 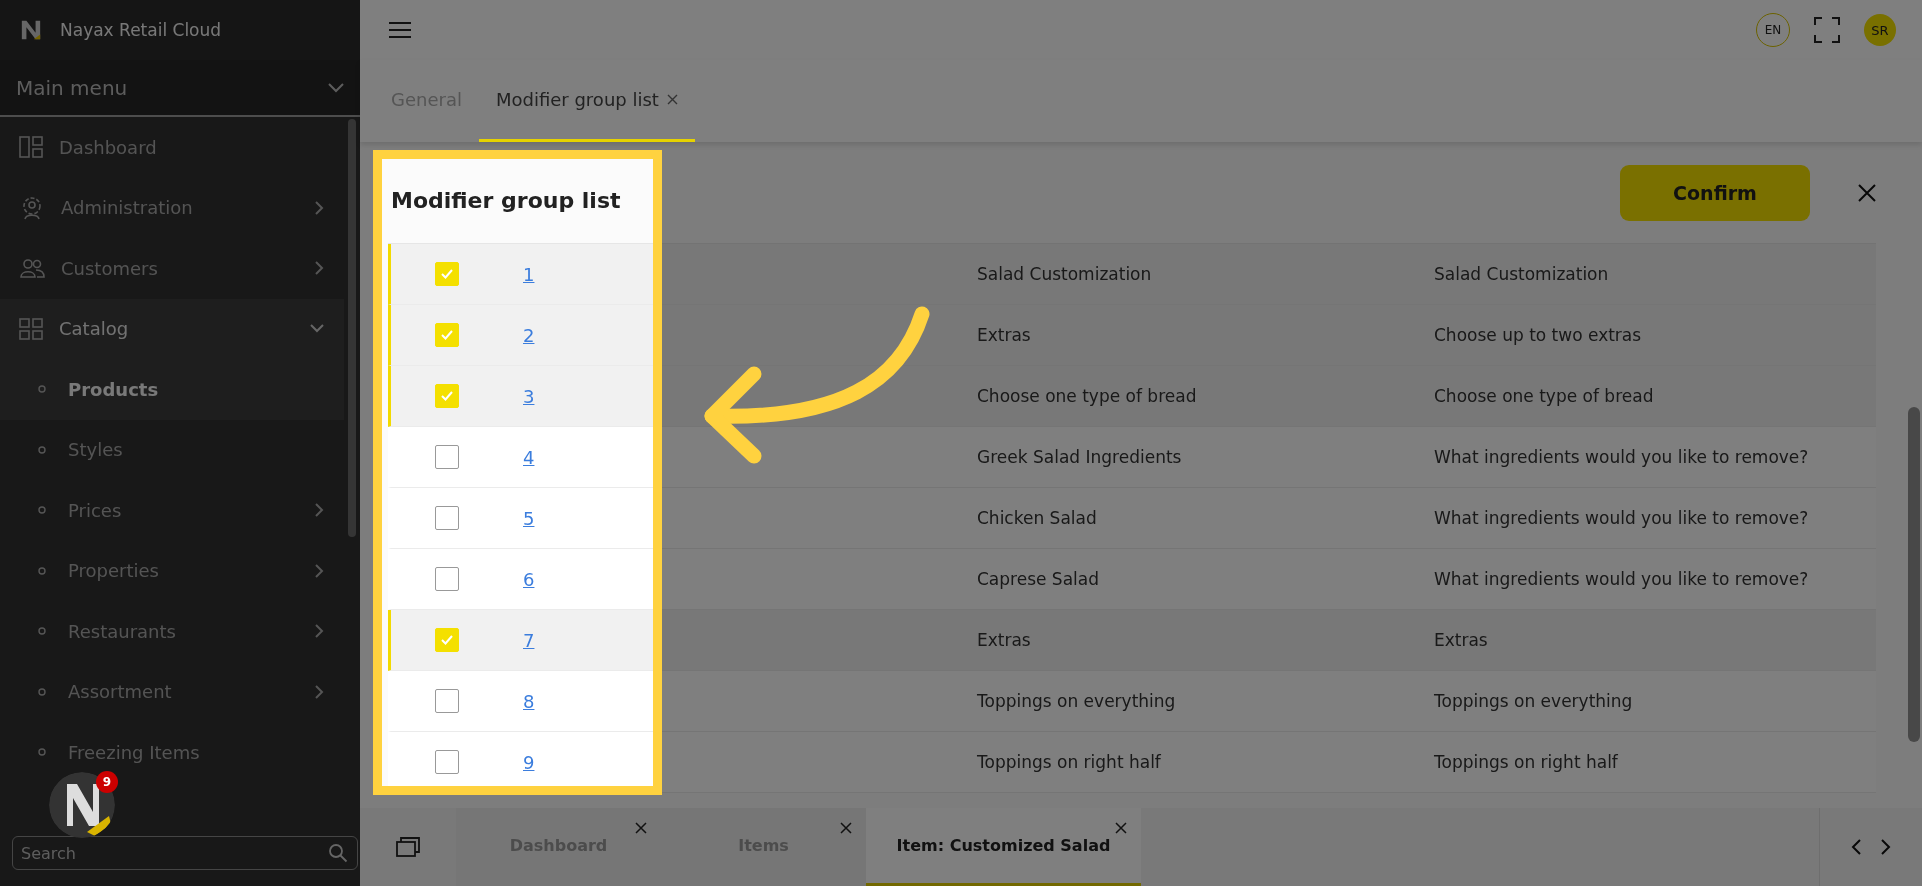 What do you see at coordinates (506, 200) in the screenshot?
I see `panel-title: Modifier group list` at bounding box center [506, 200].